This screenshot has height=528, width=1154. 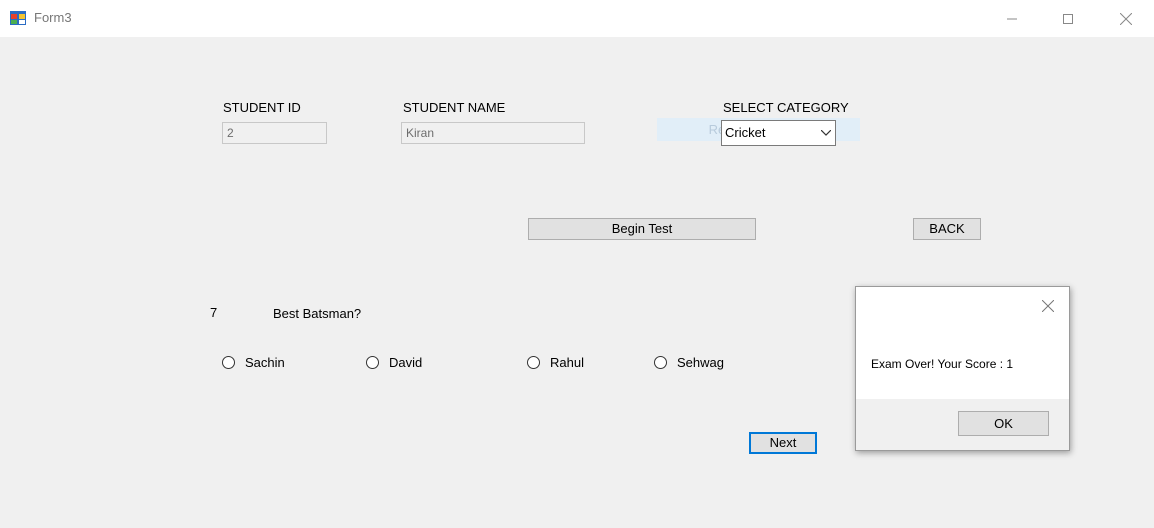 What do you see at coordinates (262, 107) in the screenshot?
I see `student-id-label: STUDENT ID` at bounding box center [262, 107].